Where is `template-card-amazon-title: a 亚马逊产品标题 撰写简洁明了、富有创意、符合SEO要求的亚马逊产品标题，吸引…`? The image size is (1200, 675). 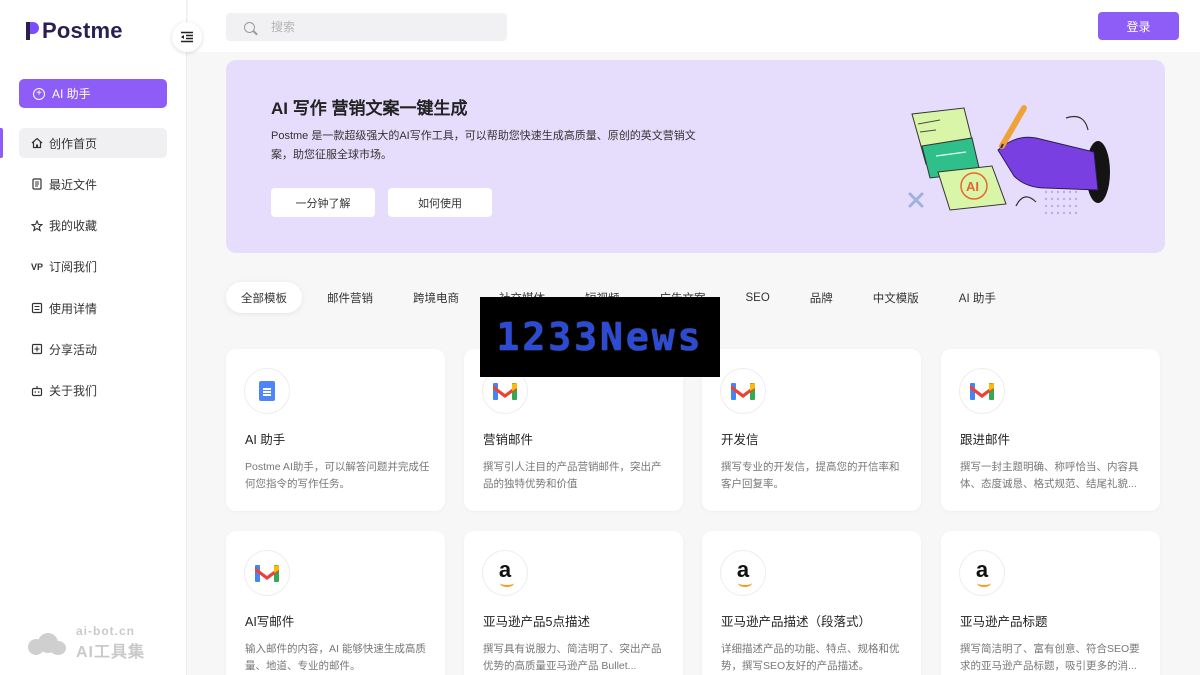
template-card-amazon-title: a 亚马逊产品标题 撰写简洁明了、富有创意、符合SEO要求的亚马逊产品标题，吸引… is located at coordinates (1050, 603).